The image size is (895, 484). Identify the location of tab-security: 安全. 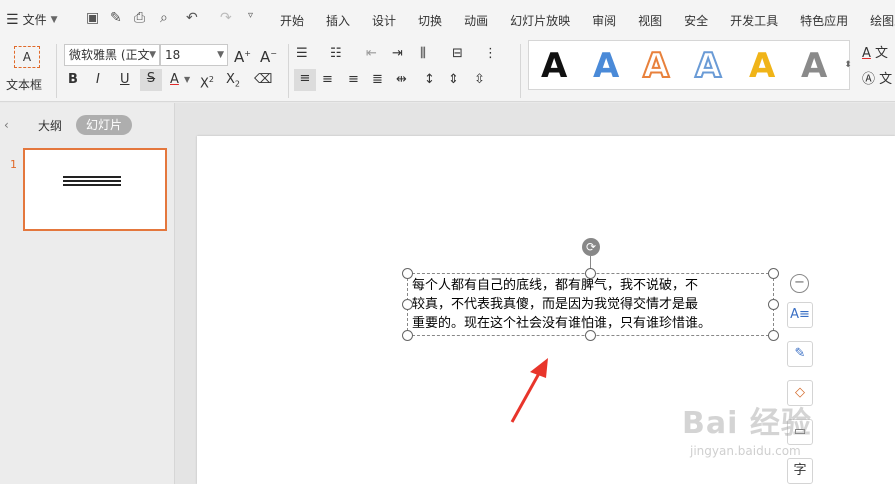
(696, 20).